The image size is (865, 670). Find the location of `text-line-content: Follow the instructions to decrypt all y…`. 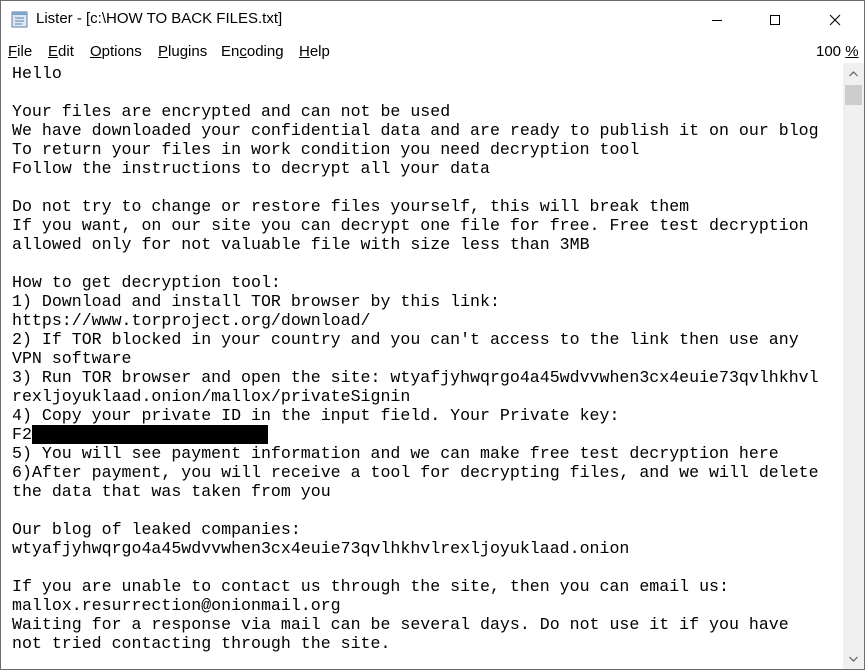

text-line-content: Follow the instructions to decrypt all y… is located at coordinates (251, 168).